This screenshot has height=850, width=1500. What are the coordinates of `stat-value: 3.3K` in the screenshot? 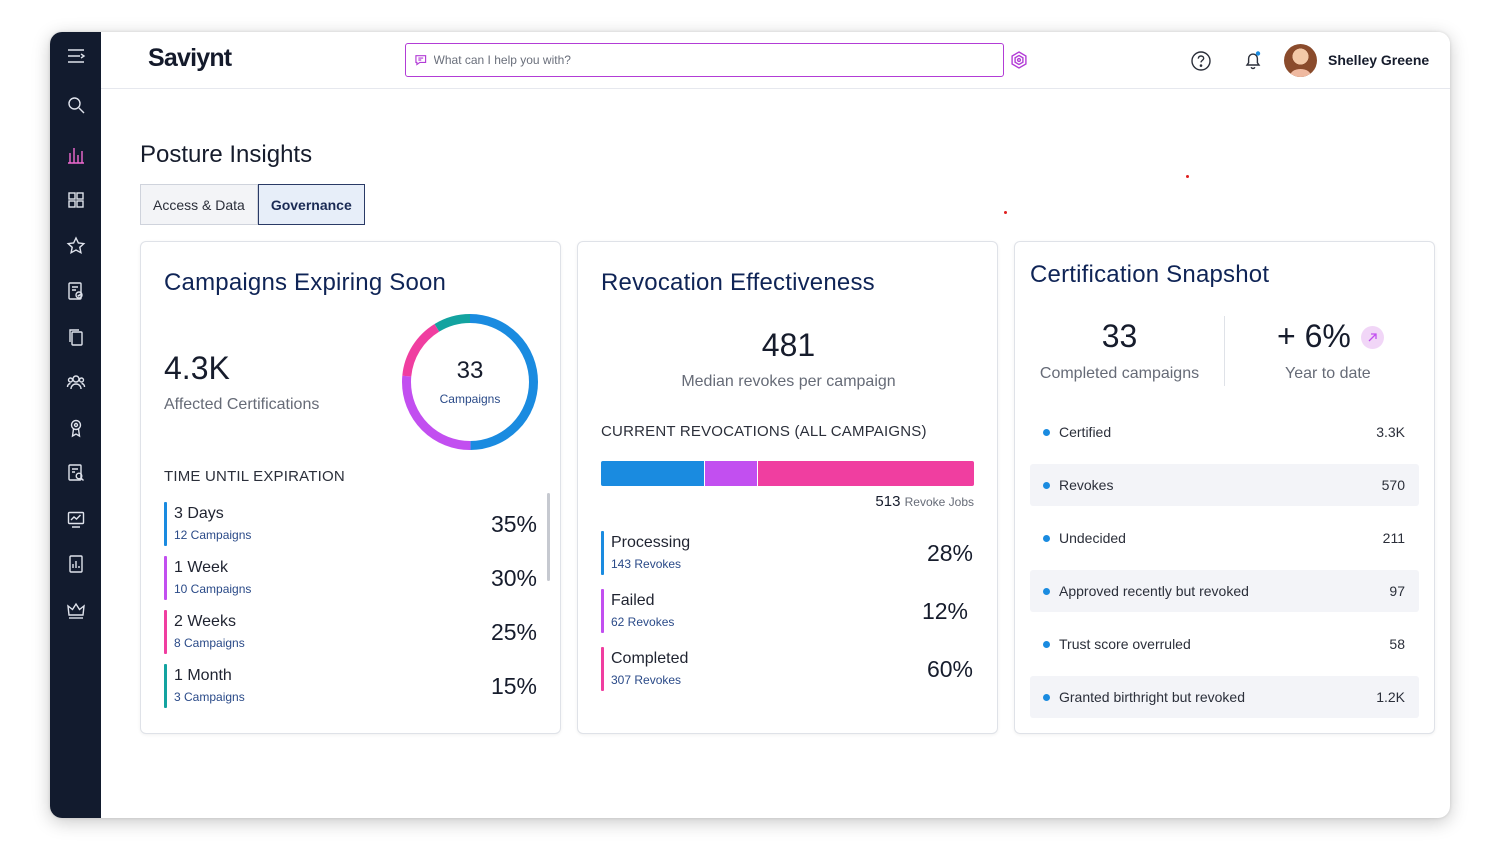 It's located at (1390, 432).